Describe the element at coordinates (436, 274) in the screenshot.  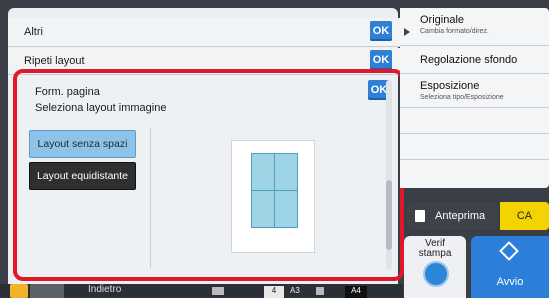
I see `start-icon` at that location.